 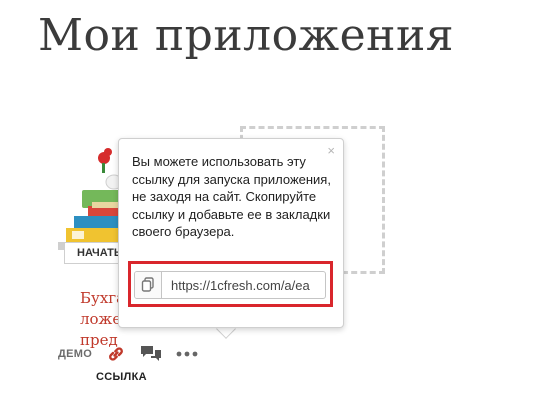 What do you see at coordinates (246, 35) in the screenshot?
I see `page-title: Мои приложения` at bounding box center [246, 35].